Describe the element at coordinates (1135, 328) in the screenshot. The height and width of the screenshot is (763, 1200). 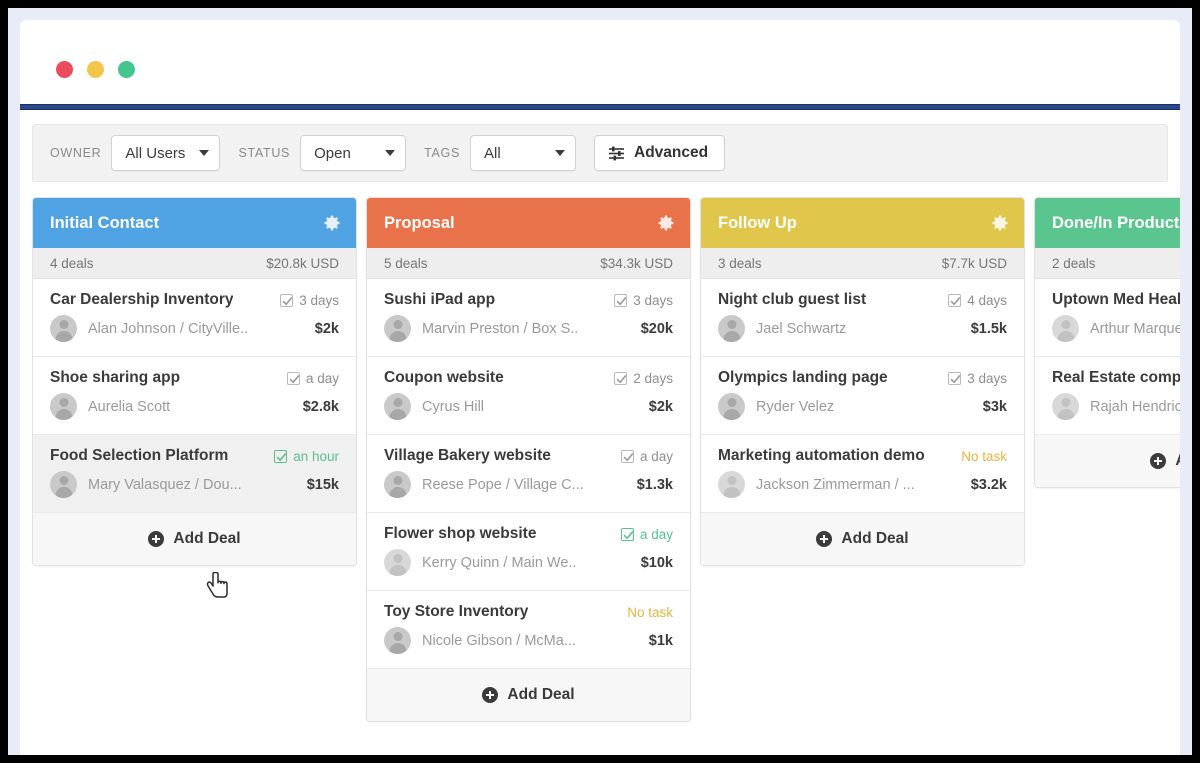
I see `deal-person-name: Arthur Marquez` at that location.